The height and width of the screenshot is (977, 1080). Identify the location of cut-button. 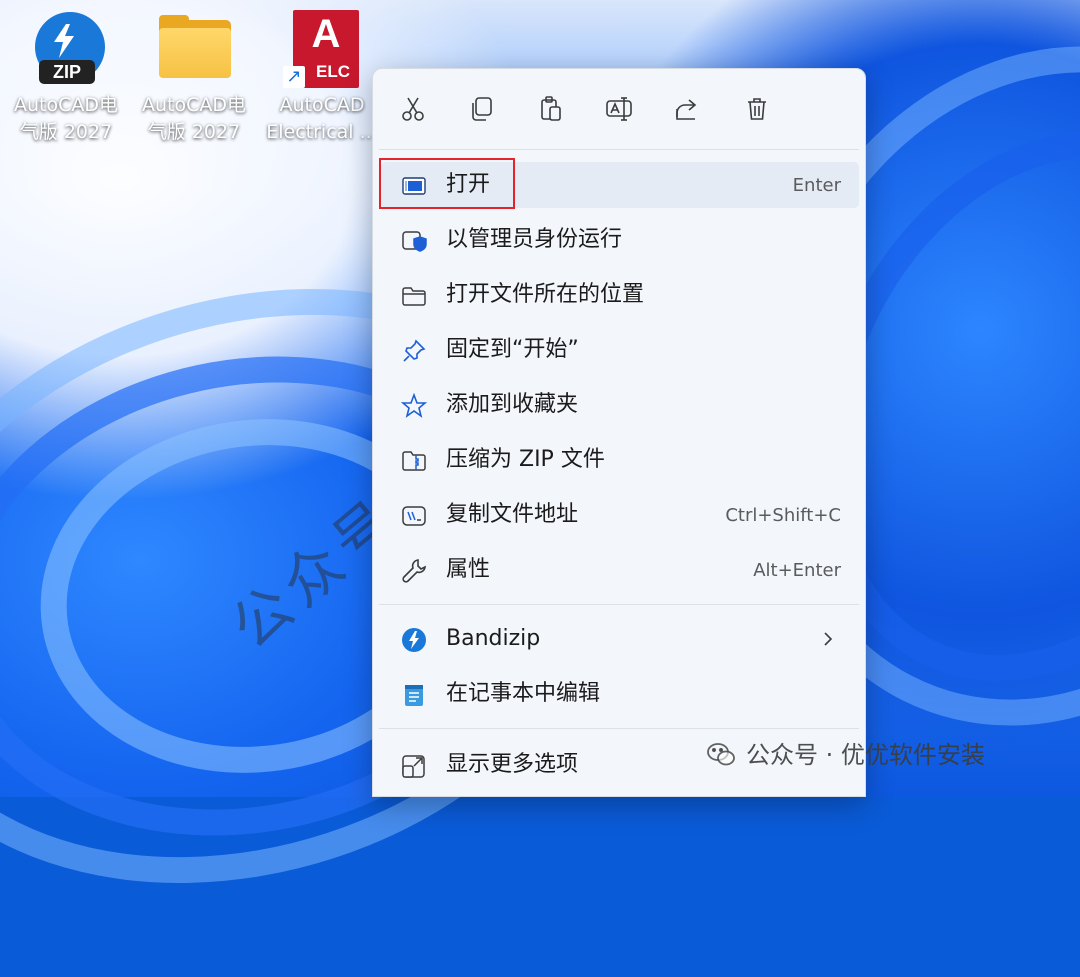
(413, 109).